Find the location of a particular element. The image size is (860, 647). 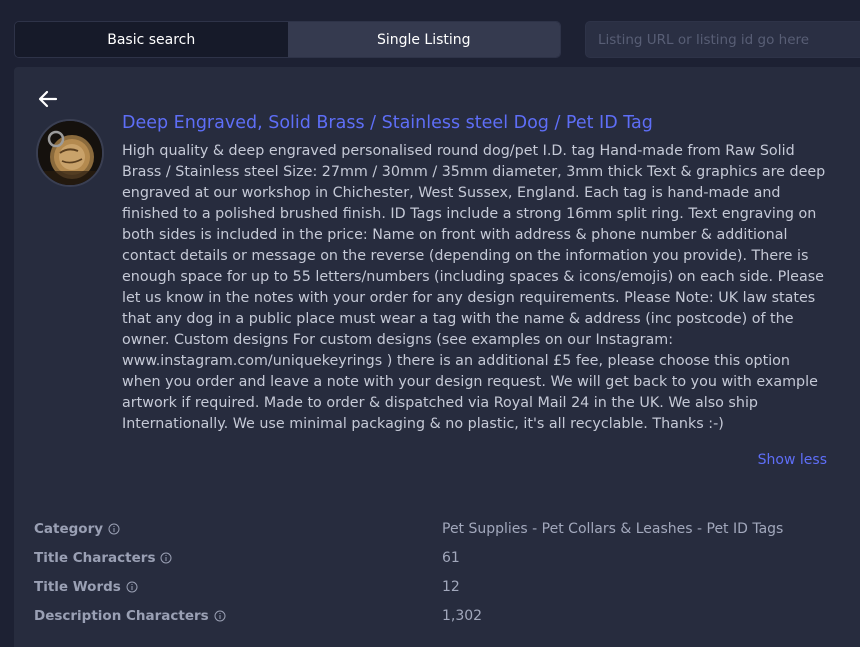

back-arrow-icon is located at coordinates (48, 99).